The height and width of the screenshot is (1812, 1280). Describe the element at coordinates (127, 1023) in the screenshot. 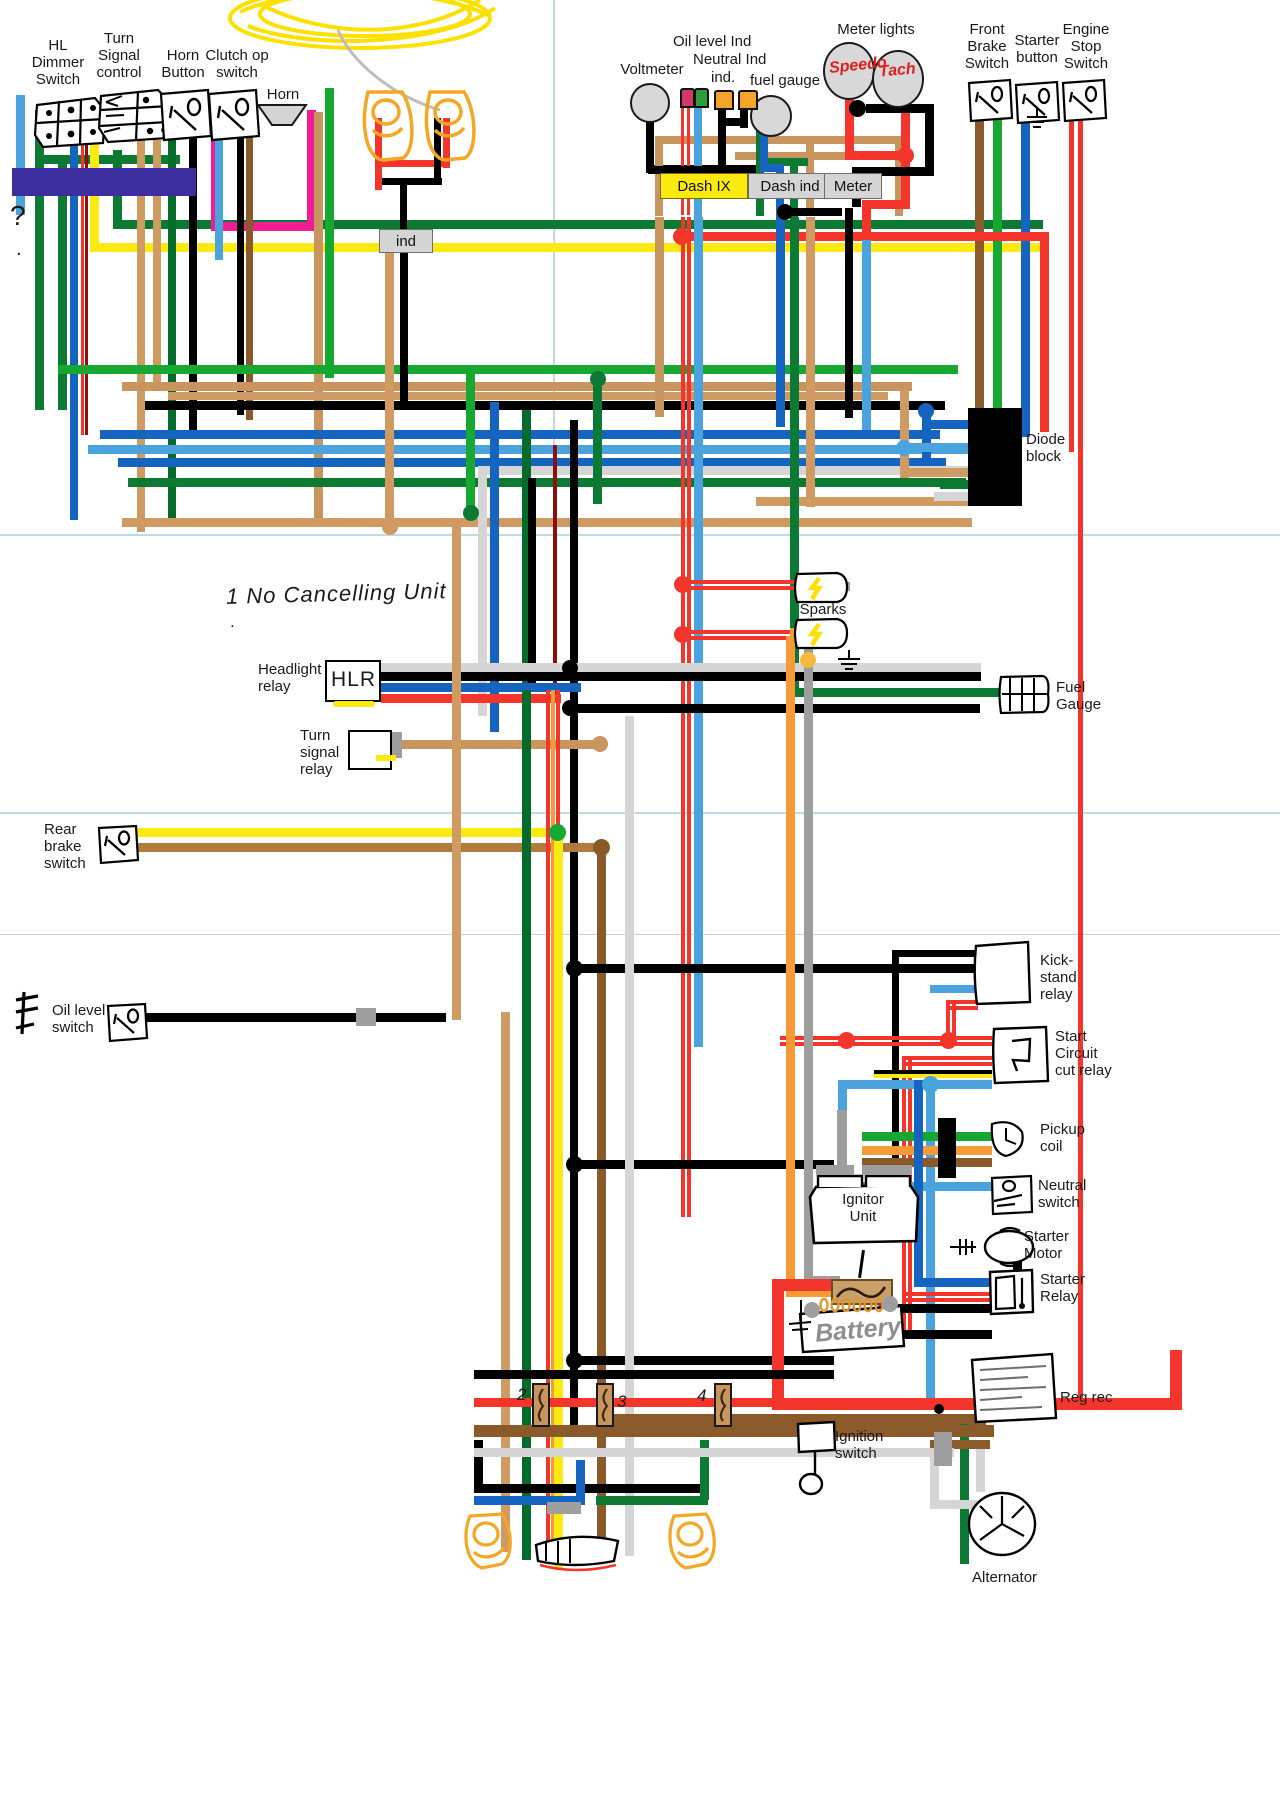

I see `oil-level-switch-symbol` at that location.